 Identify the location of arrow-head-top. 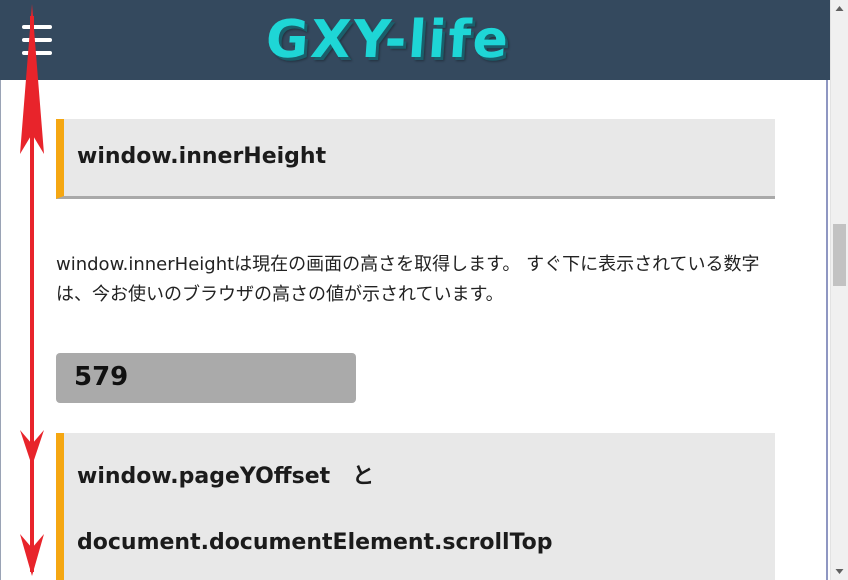
(32, 79).